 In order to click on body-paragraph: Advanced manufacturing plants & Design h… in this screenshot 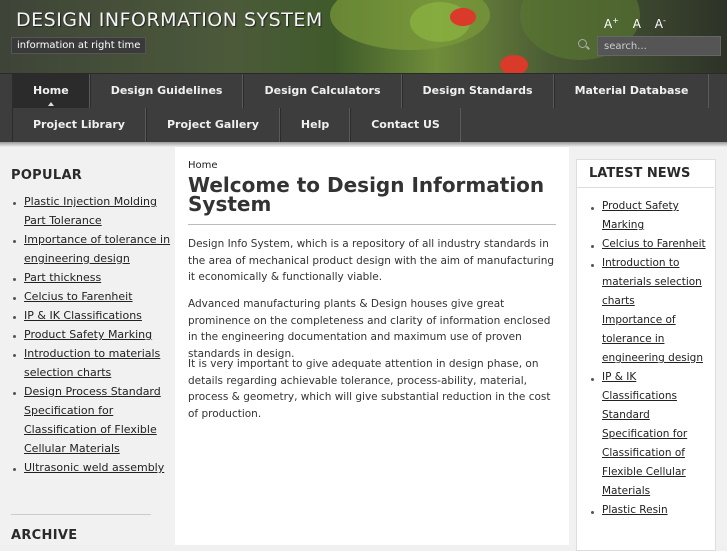, I will do `click(369, 329)`.